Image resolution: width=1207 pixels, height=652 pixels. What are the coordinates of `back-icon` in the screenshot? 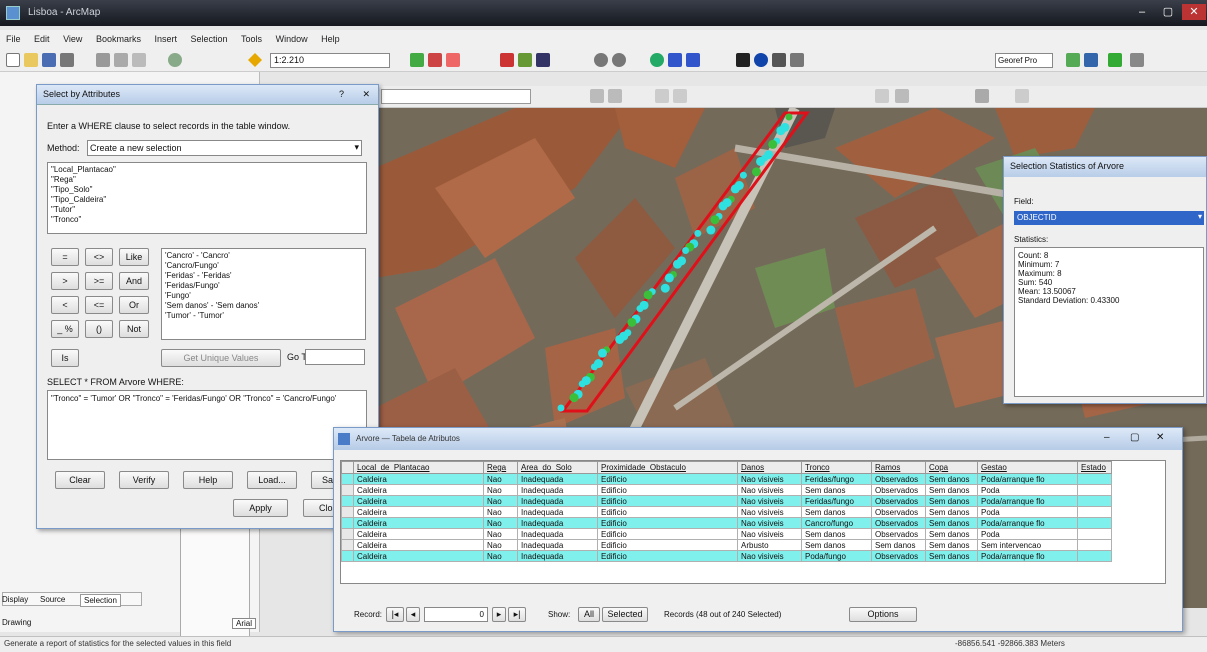 It's located at (675, 60).